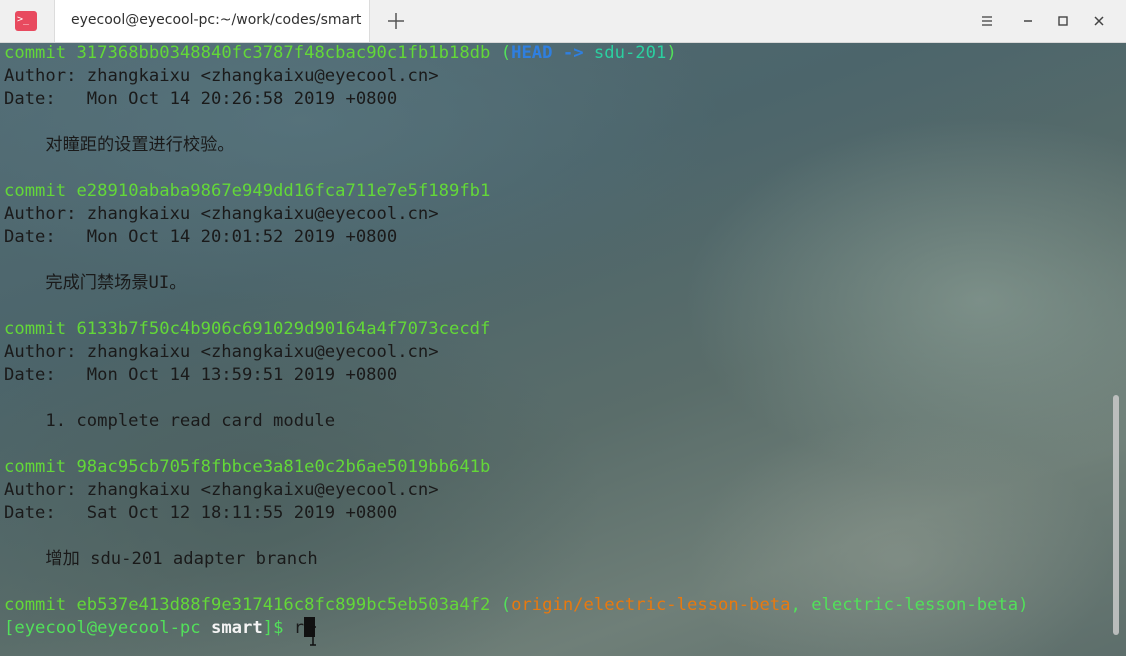  I want to click on prompt-typed-text: r, so click(294, 628).